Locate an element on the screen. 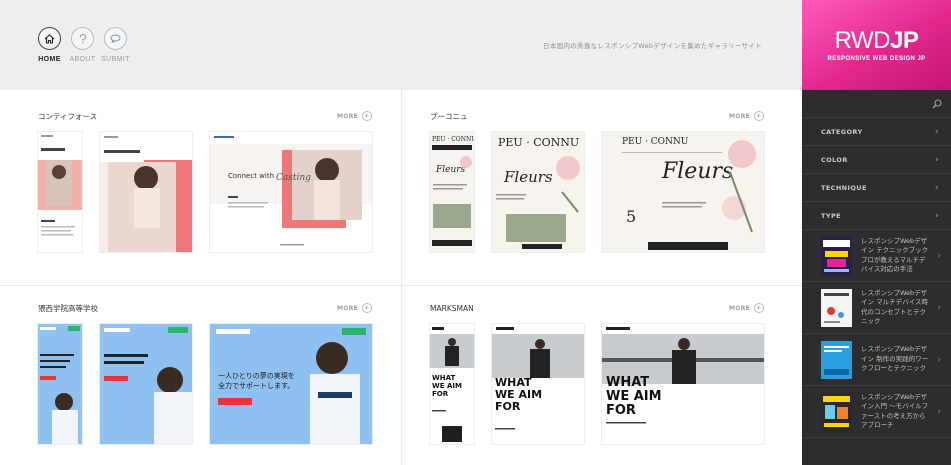 This screenshot has width=951, height=465. card-header: コンティフォース MORE + is located at coordinates (205, 116).